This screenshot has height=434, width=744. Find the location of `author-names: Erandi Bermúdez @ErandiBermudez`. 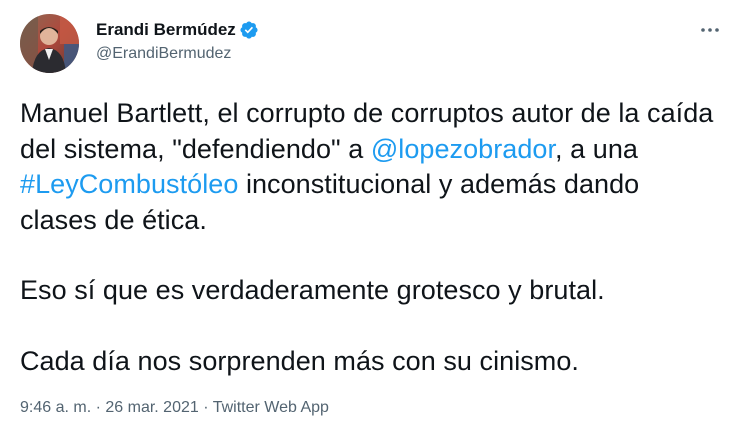

author-names: Erandi Bermúdez @ErandiBermudez is located at coordinates (177, 40).